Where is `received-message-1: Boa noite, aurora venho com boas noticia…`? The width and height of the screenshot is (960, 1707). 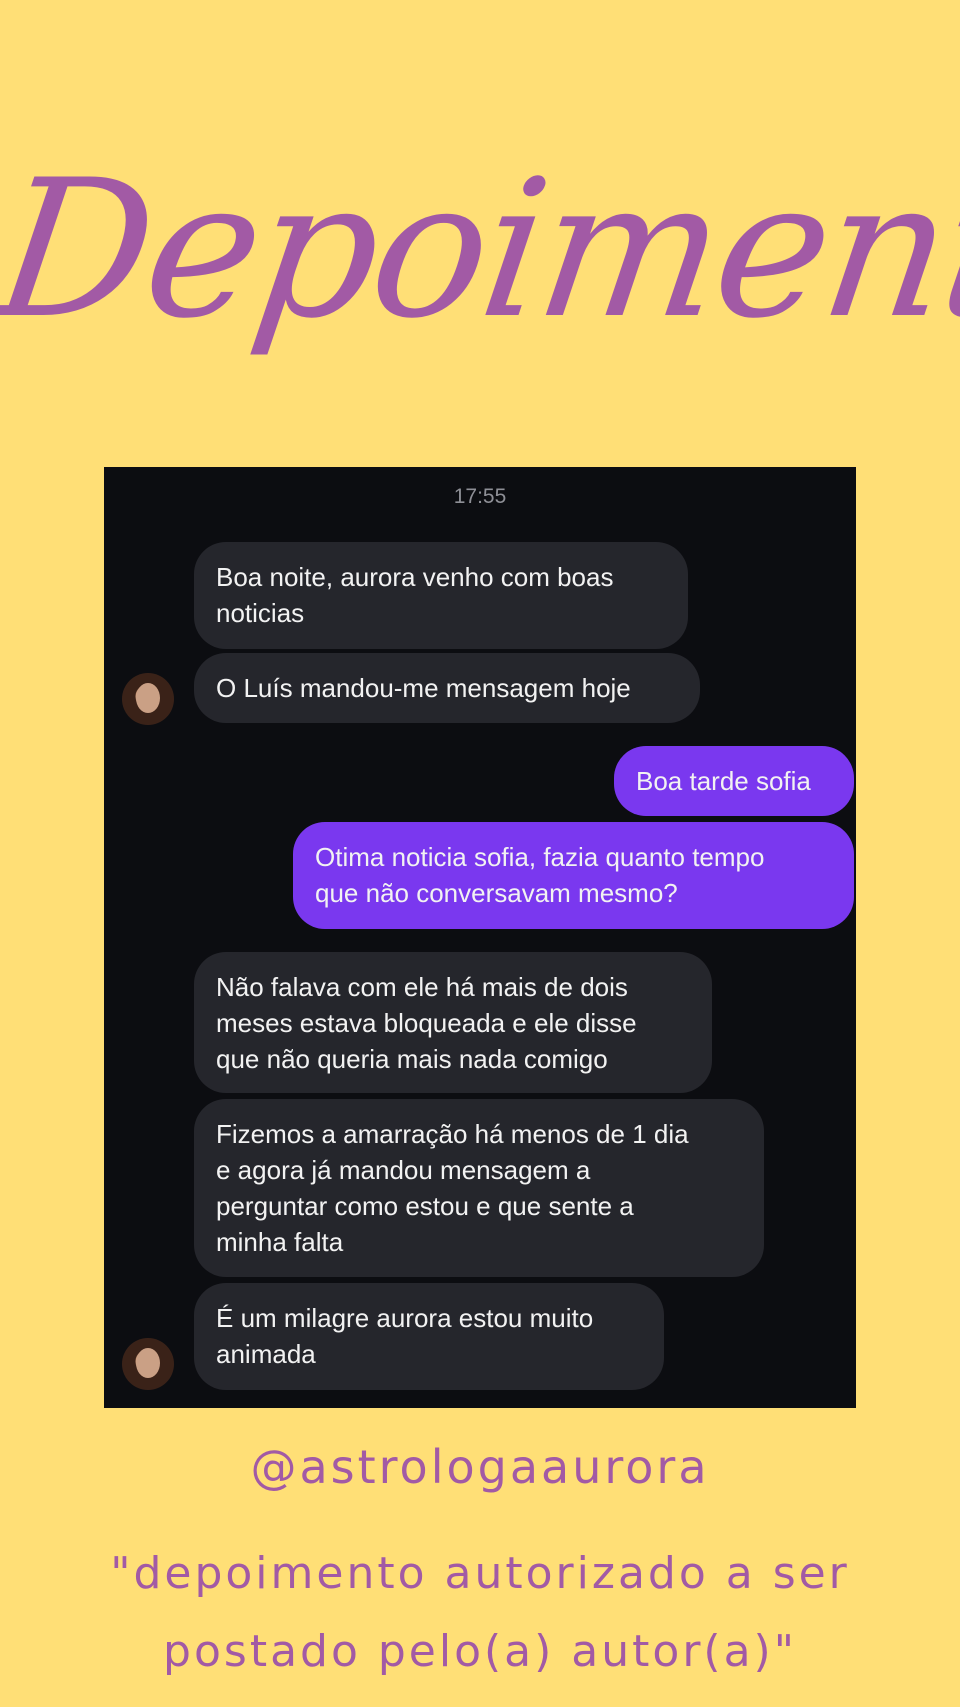
received-message-1: Boa noite, aurora venho com boas noticia… is located at coordinates (441, 595).